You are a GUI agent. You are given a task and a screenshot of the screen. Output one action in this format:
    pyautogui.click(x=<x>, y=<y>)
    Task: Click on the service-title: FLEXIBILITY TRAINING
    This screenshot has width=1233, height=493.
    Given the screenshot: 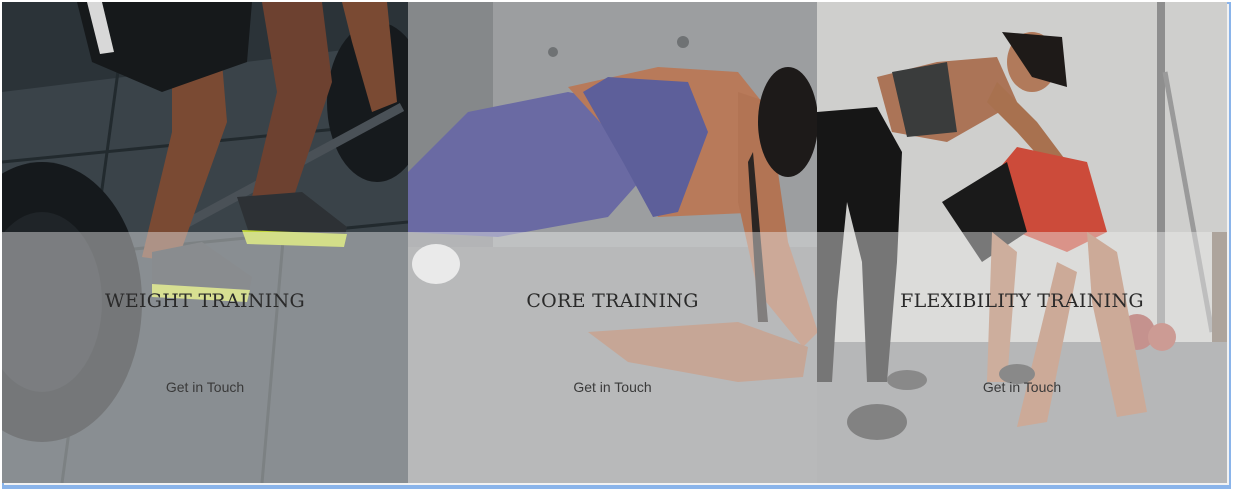 What is the action you would take?
    pyautogui.click(x=1022, y=301)
    